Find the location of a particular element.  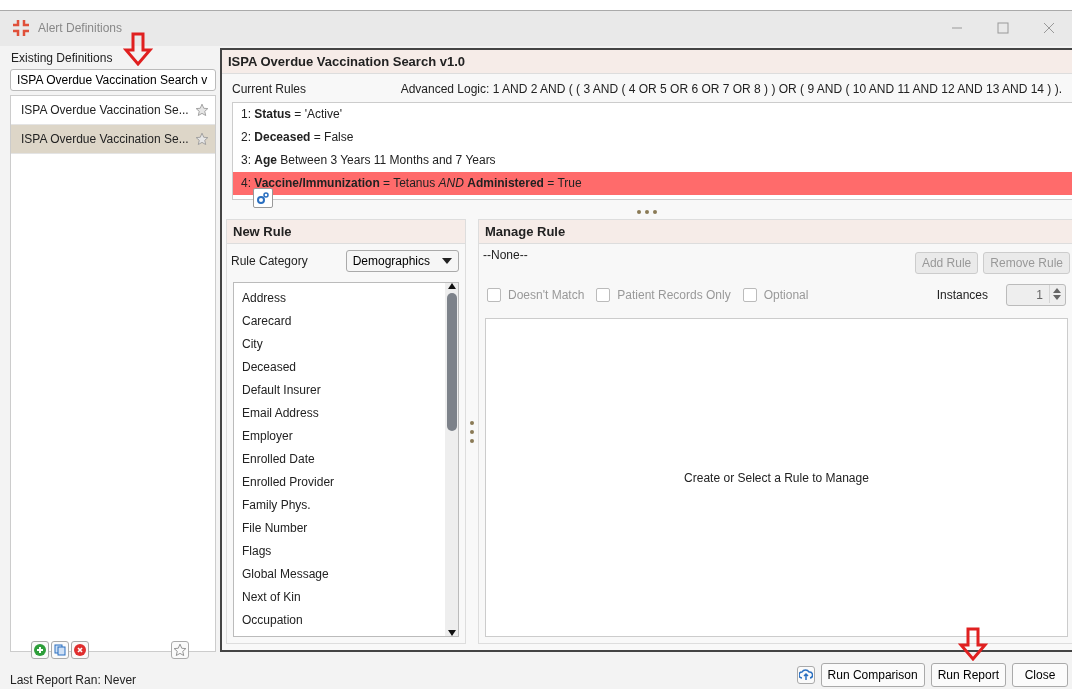

instances-spinner: 1 is located at coordinates (1036, 295).